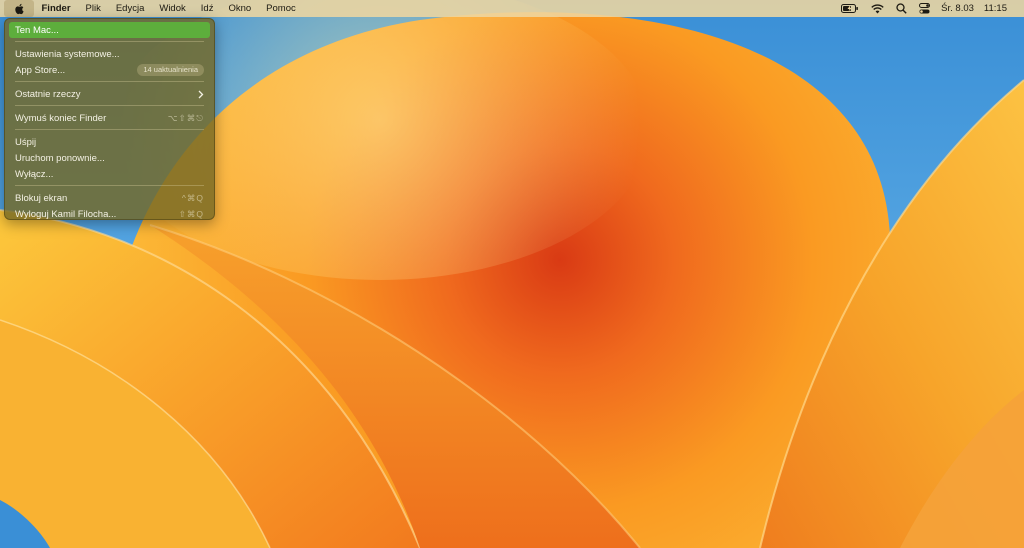 The width and height of the screenshot is (1024, 548). I want to click on menubar-time: 11:15, so click(995, 8).